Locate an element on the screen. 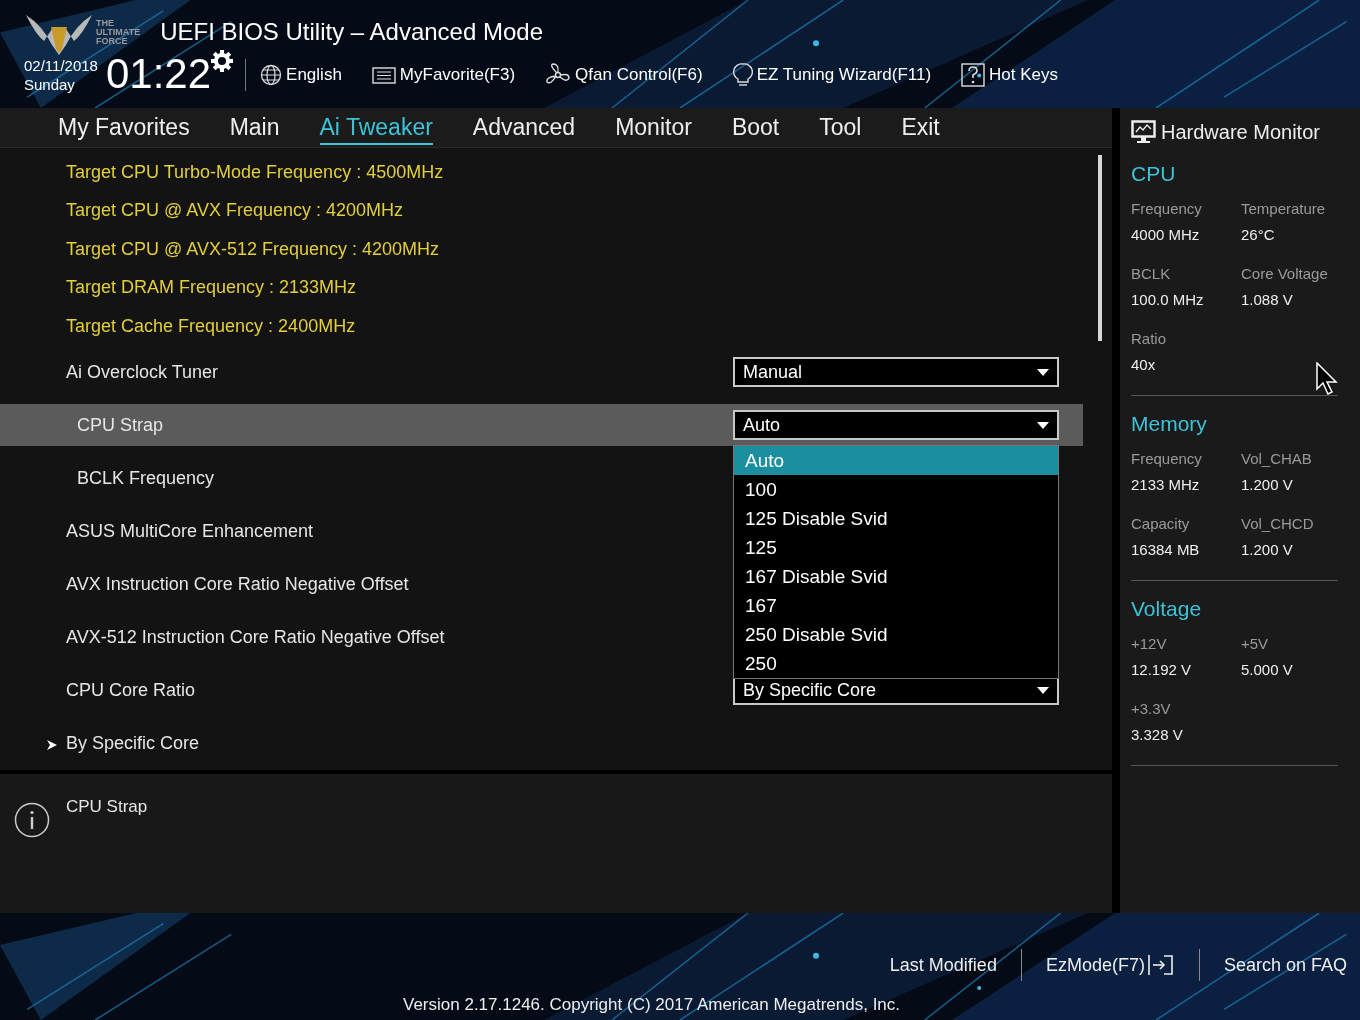  scrollbar is located at coordinates (1100, 248).